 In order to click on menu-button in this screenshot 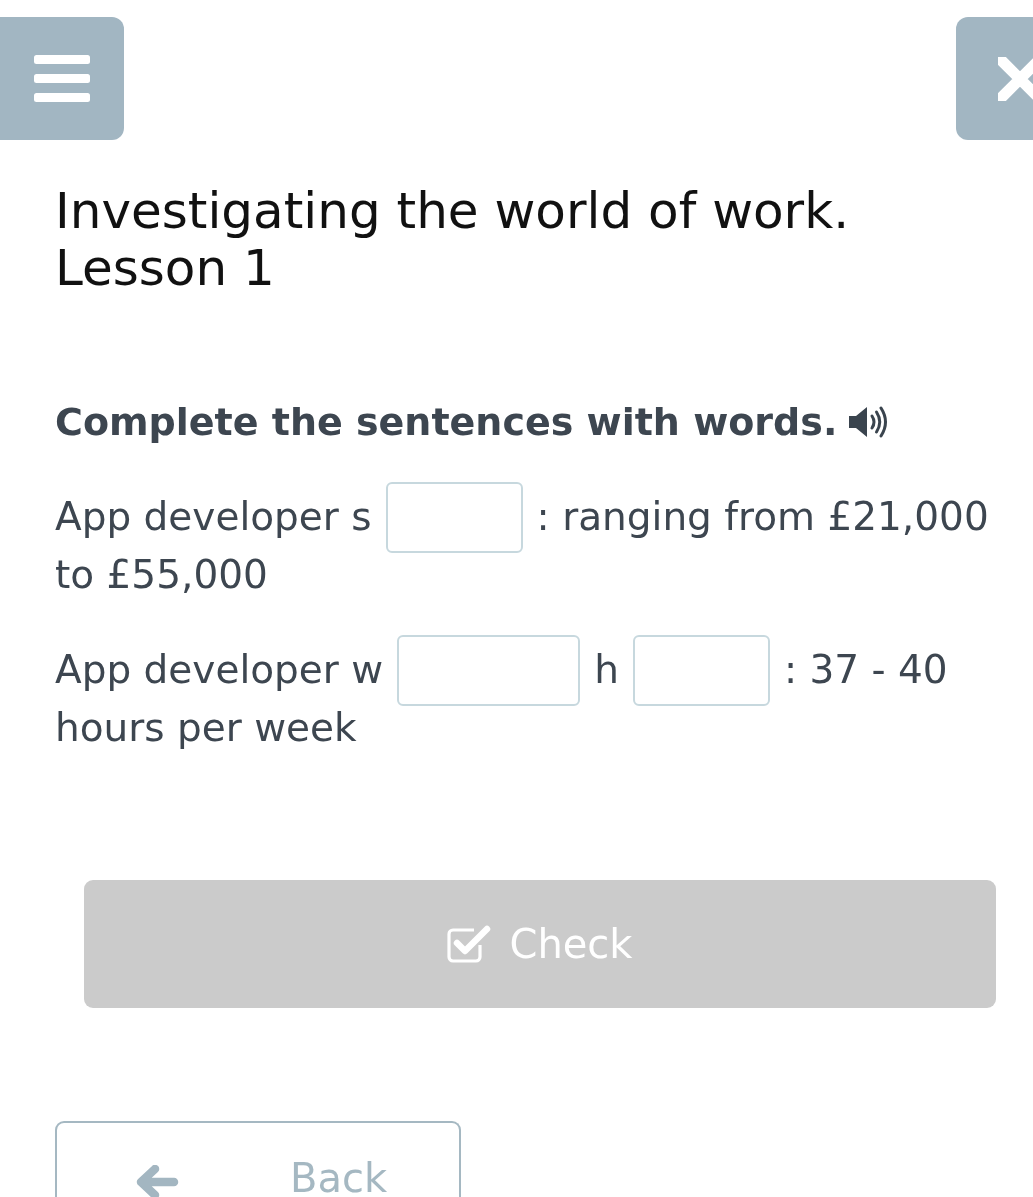, I will do `click(62, 78)`.